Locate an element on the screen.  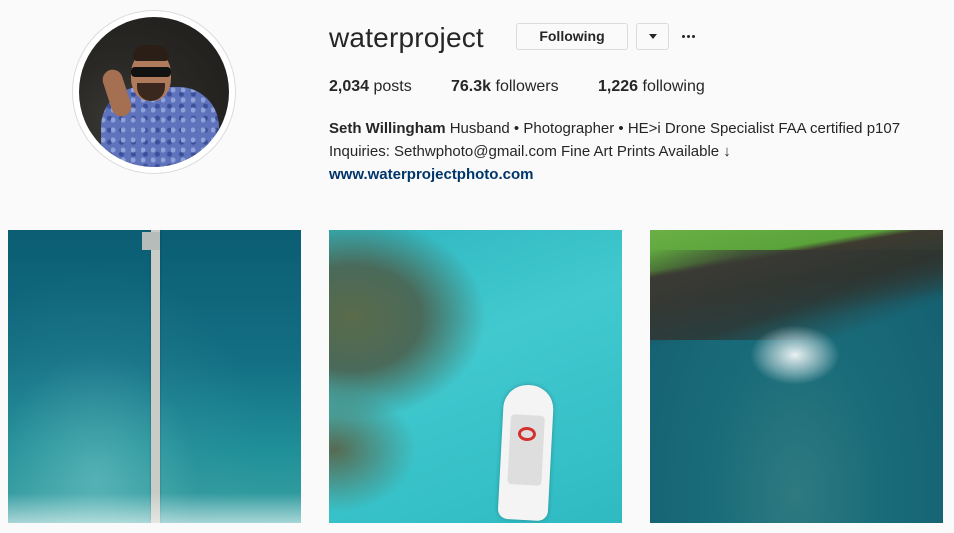
boat-deck-graphic is located at coordinates (526, 450).